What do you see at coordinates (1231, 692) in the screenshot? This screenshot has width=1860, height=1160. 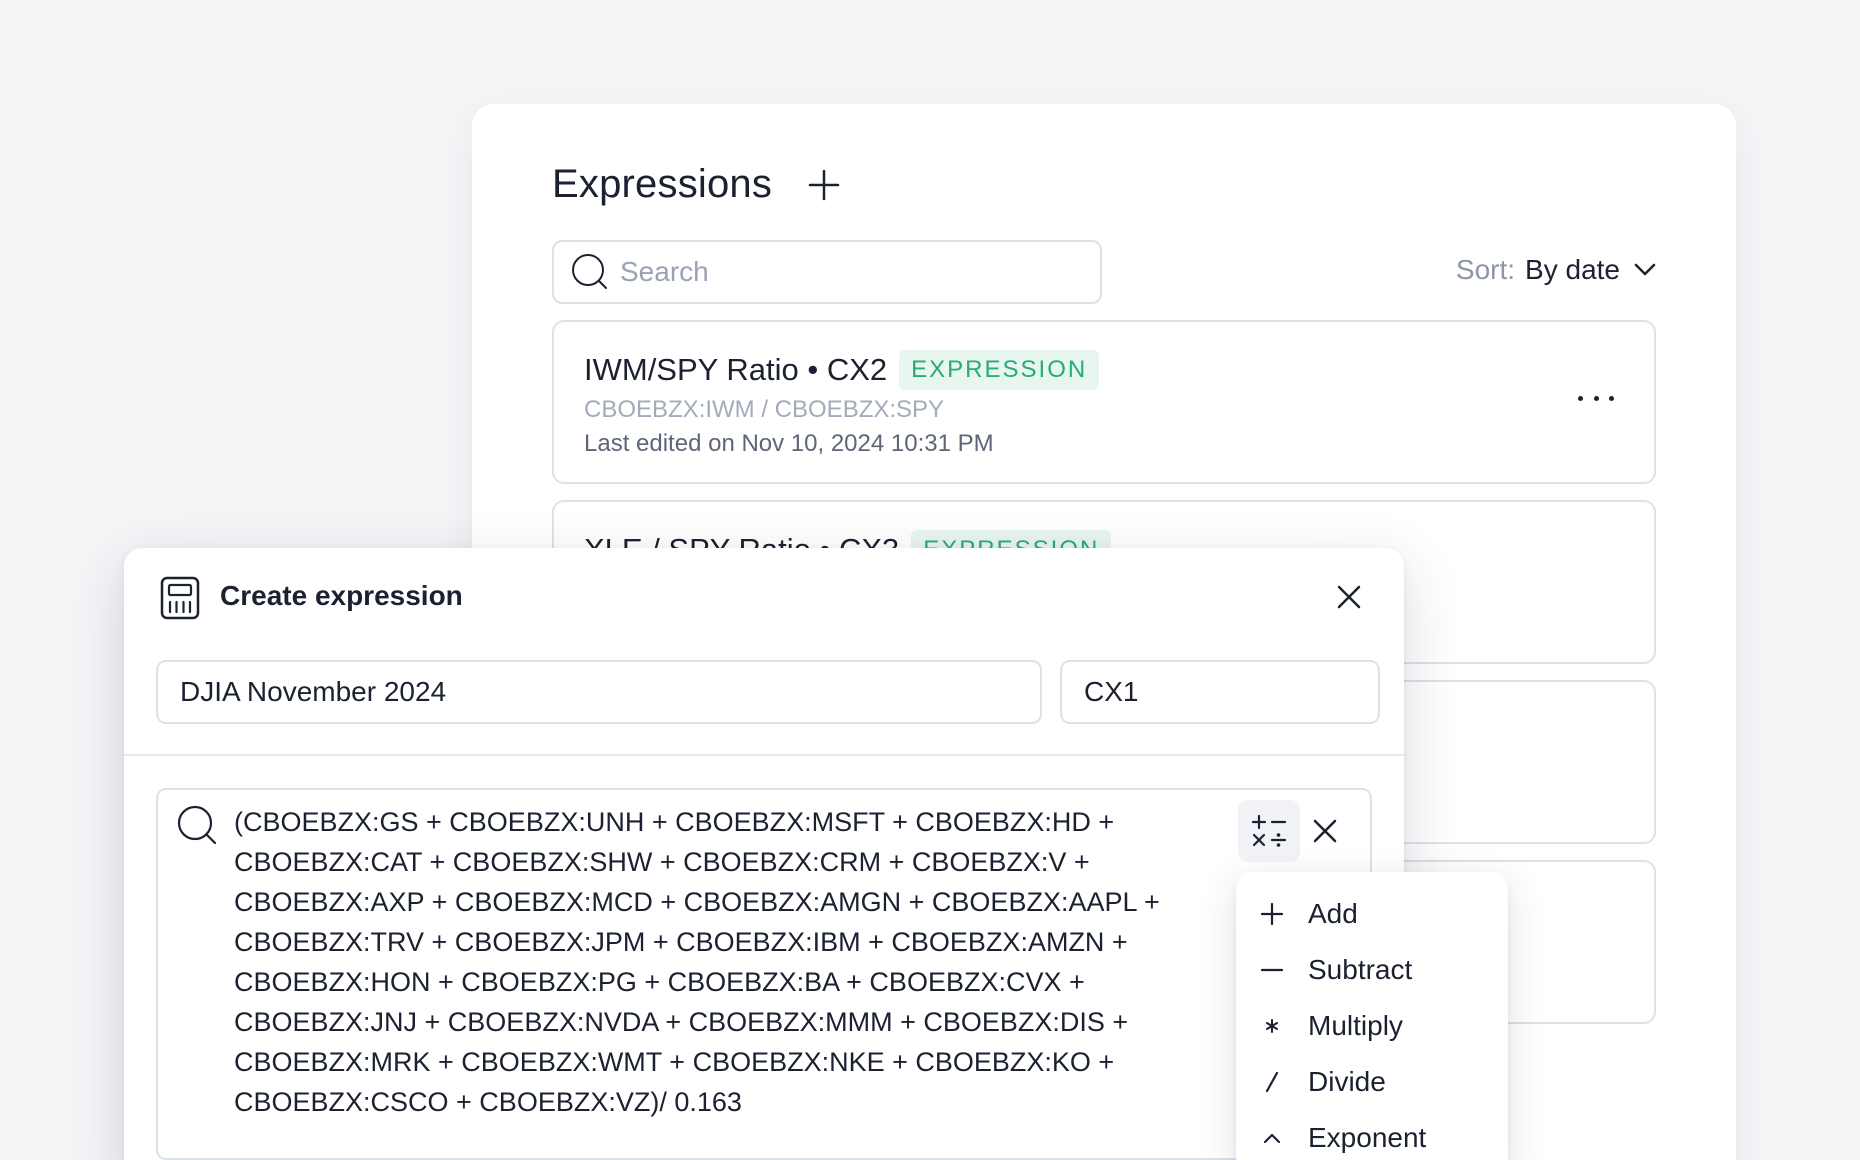 I see `expression-code-input` at bounding box center [1231, 692].